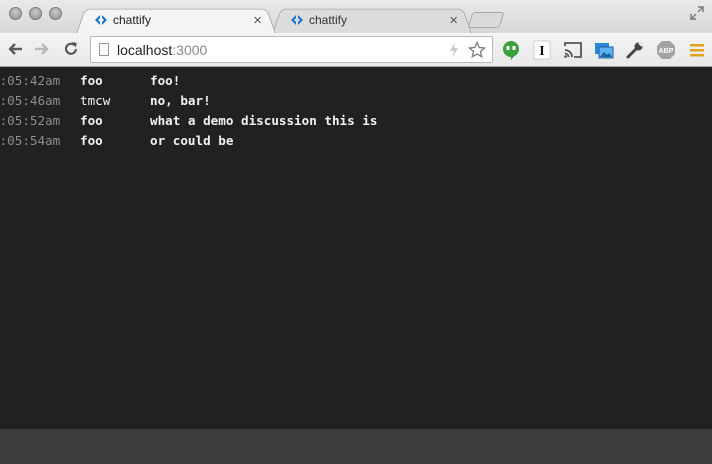 The image size is (712, 464). What do you see at coordinates (180, 100) in the screenshot?
I see `message-text: no, bar!` at bounding box center [180, 100].